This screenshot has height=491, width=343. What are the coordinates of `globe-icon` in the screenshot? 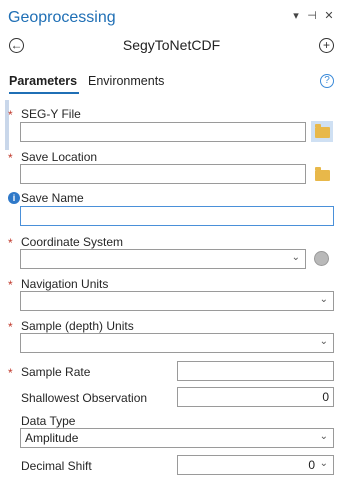 It's located at (321, 258).